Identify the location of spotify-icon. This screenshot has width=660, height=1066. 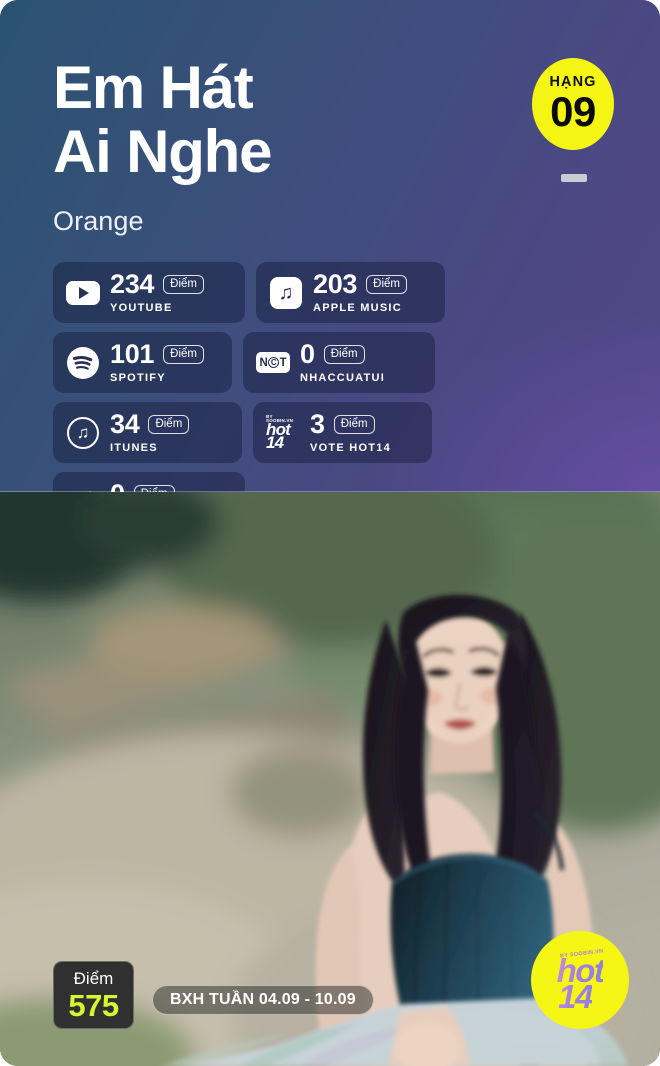
(83, 363).